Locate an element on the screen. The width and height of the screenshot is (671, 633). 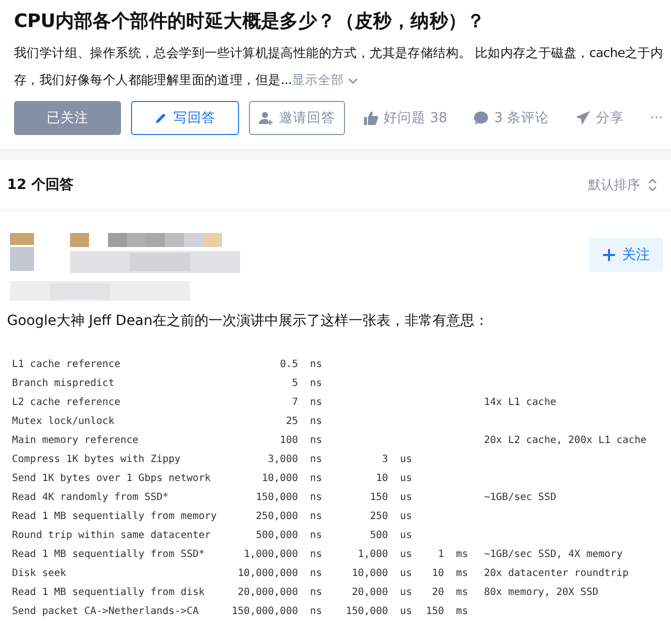
table-cell-text: 1,000,000 is located at coordinates (270, 555).